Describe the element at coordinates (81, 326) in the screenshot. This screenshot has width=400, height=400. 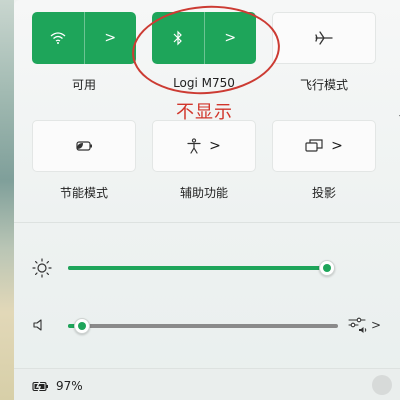
I see `volume-thumb` at that location.